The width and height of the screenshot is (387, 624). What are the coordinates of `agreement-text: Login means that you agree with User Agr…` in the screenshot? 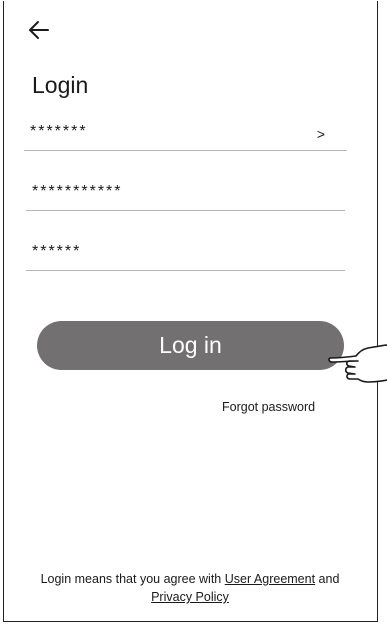 It's located at (190, 588).